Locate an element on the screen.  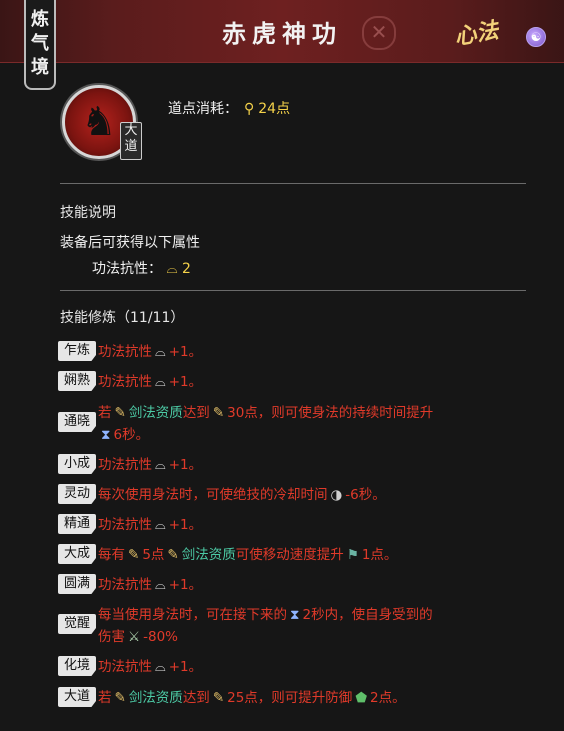
blade-icon: ⚔ is located at coordinates (134, 637).